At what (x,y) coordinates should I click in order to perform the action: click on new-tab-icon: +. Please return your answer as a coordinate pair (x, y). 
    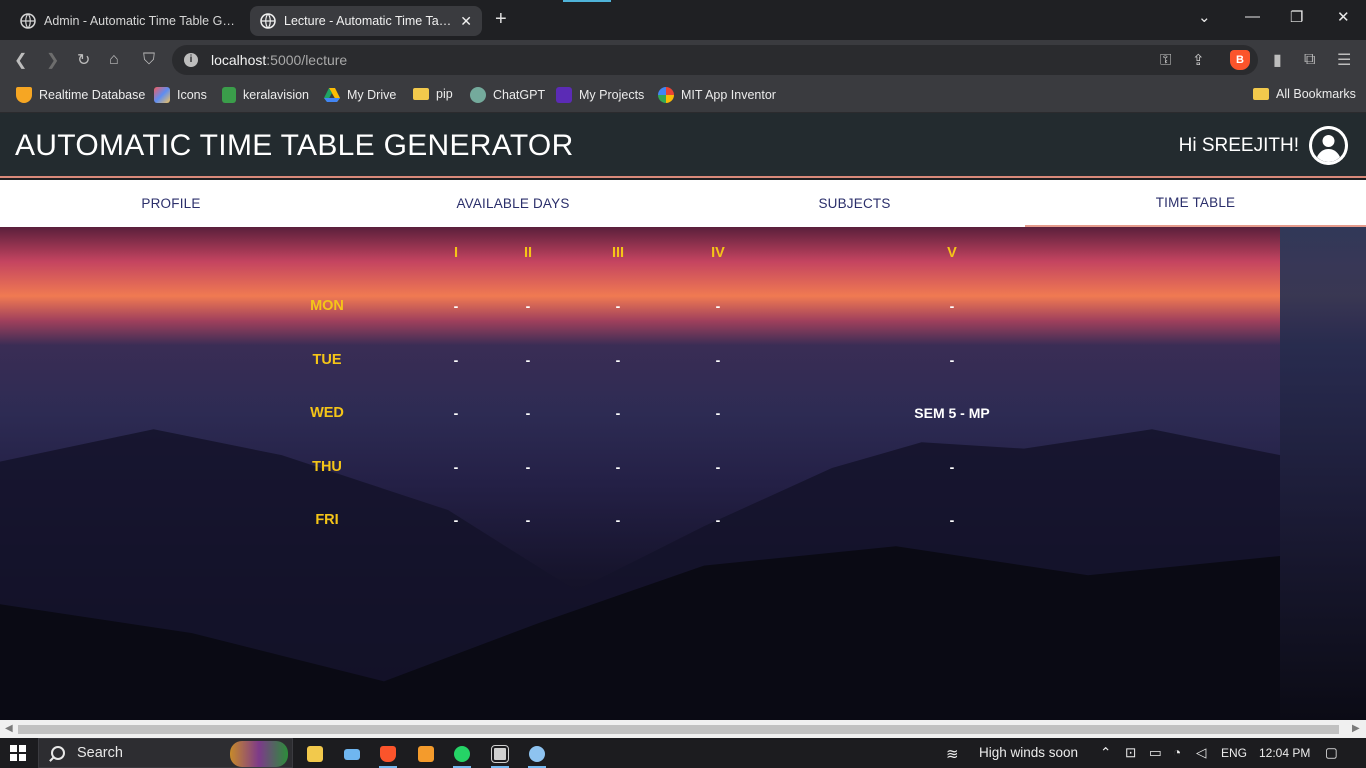
    Looking at the image, I should click on (501, 19).